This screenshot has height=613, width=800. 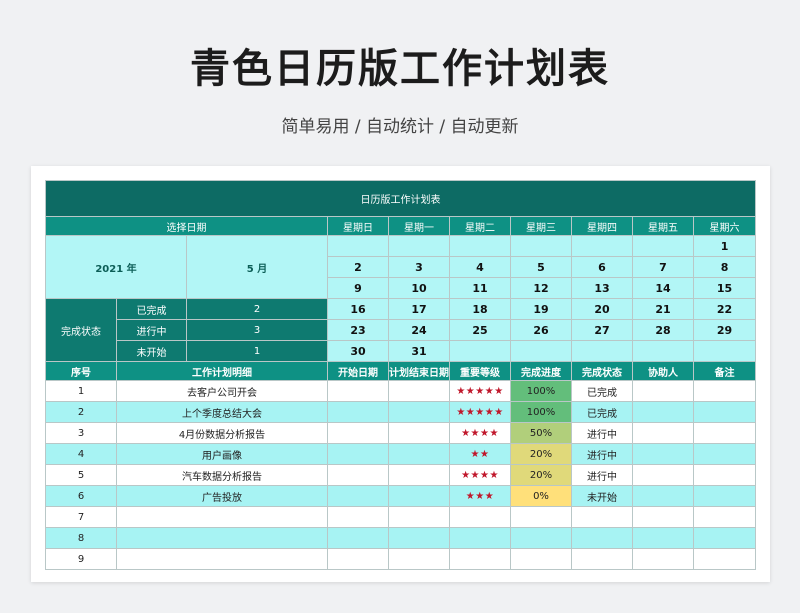 What do you see at coordinates (480, 454) in the screenshot?
I see `priority-stars: ★★` at bounding box center [480, 454].